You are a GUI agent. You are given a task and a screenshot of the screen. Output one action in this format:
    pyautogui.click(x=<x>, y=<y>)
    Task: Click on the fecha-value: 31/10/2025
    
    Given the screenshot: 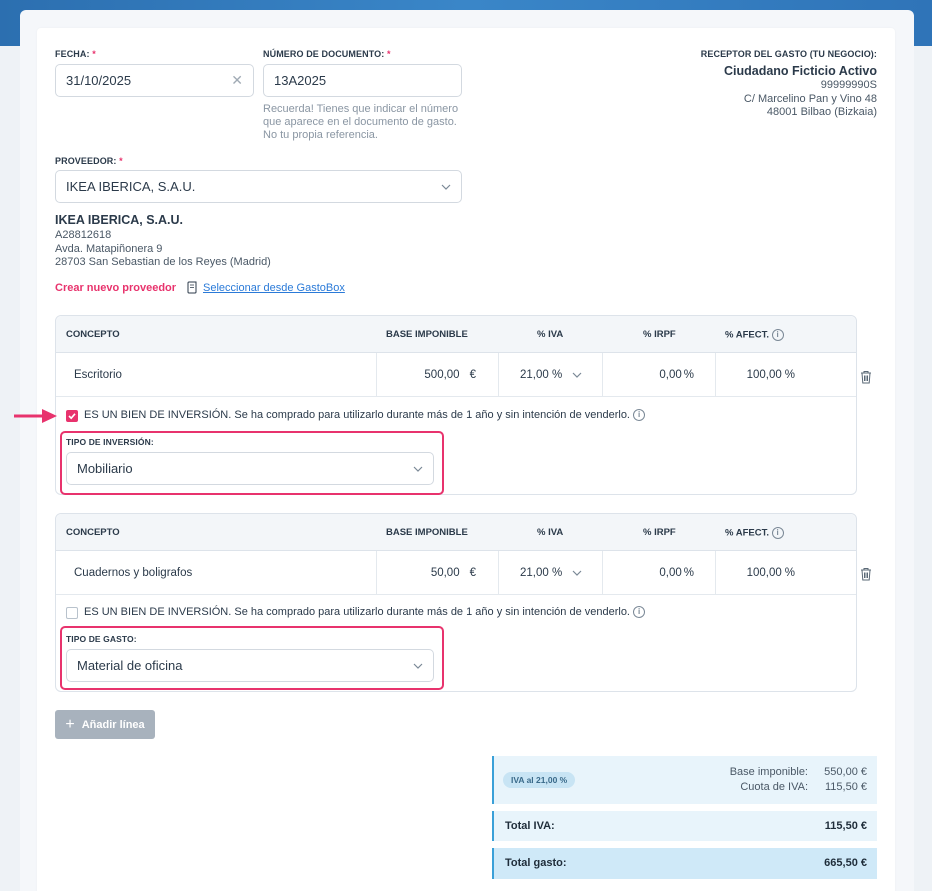 What is the action you would take?
    pyautogui.click(x=99, y=80)
    